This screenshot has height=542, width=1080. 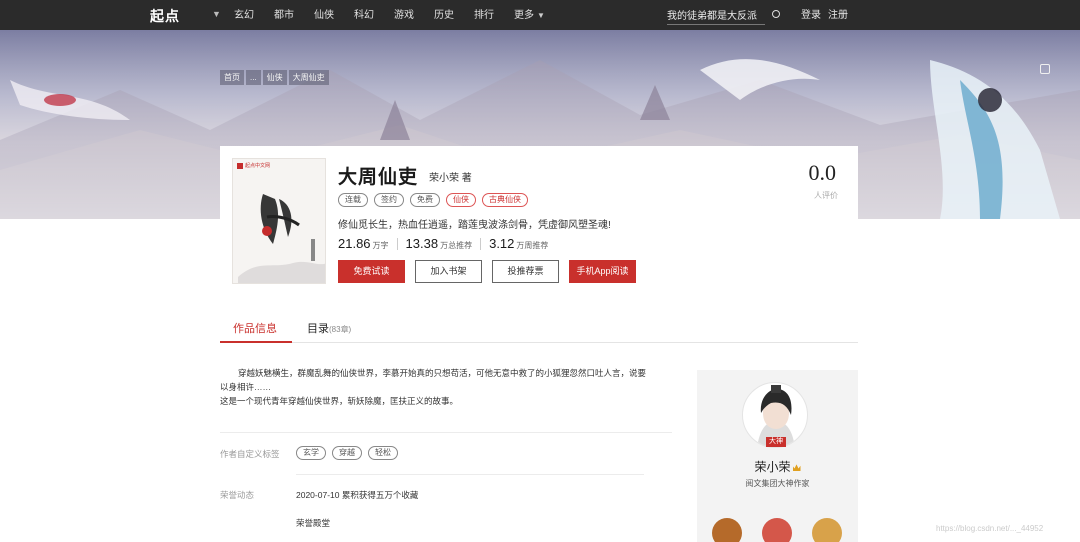 I want to click on weekly-recommend-unit: 万周推荐, so click(x=532, y=245).